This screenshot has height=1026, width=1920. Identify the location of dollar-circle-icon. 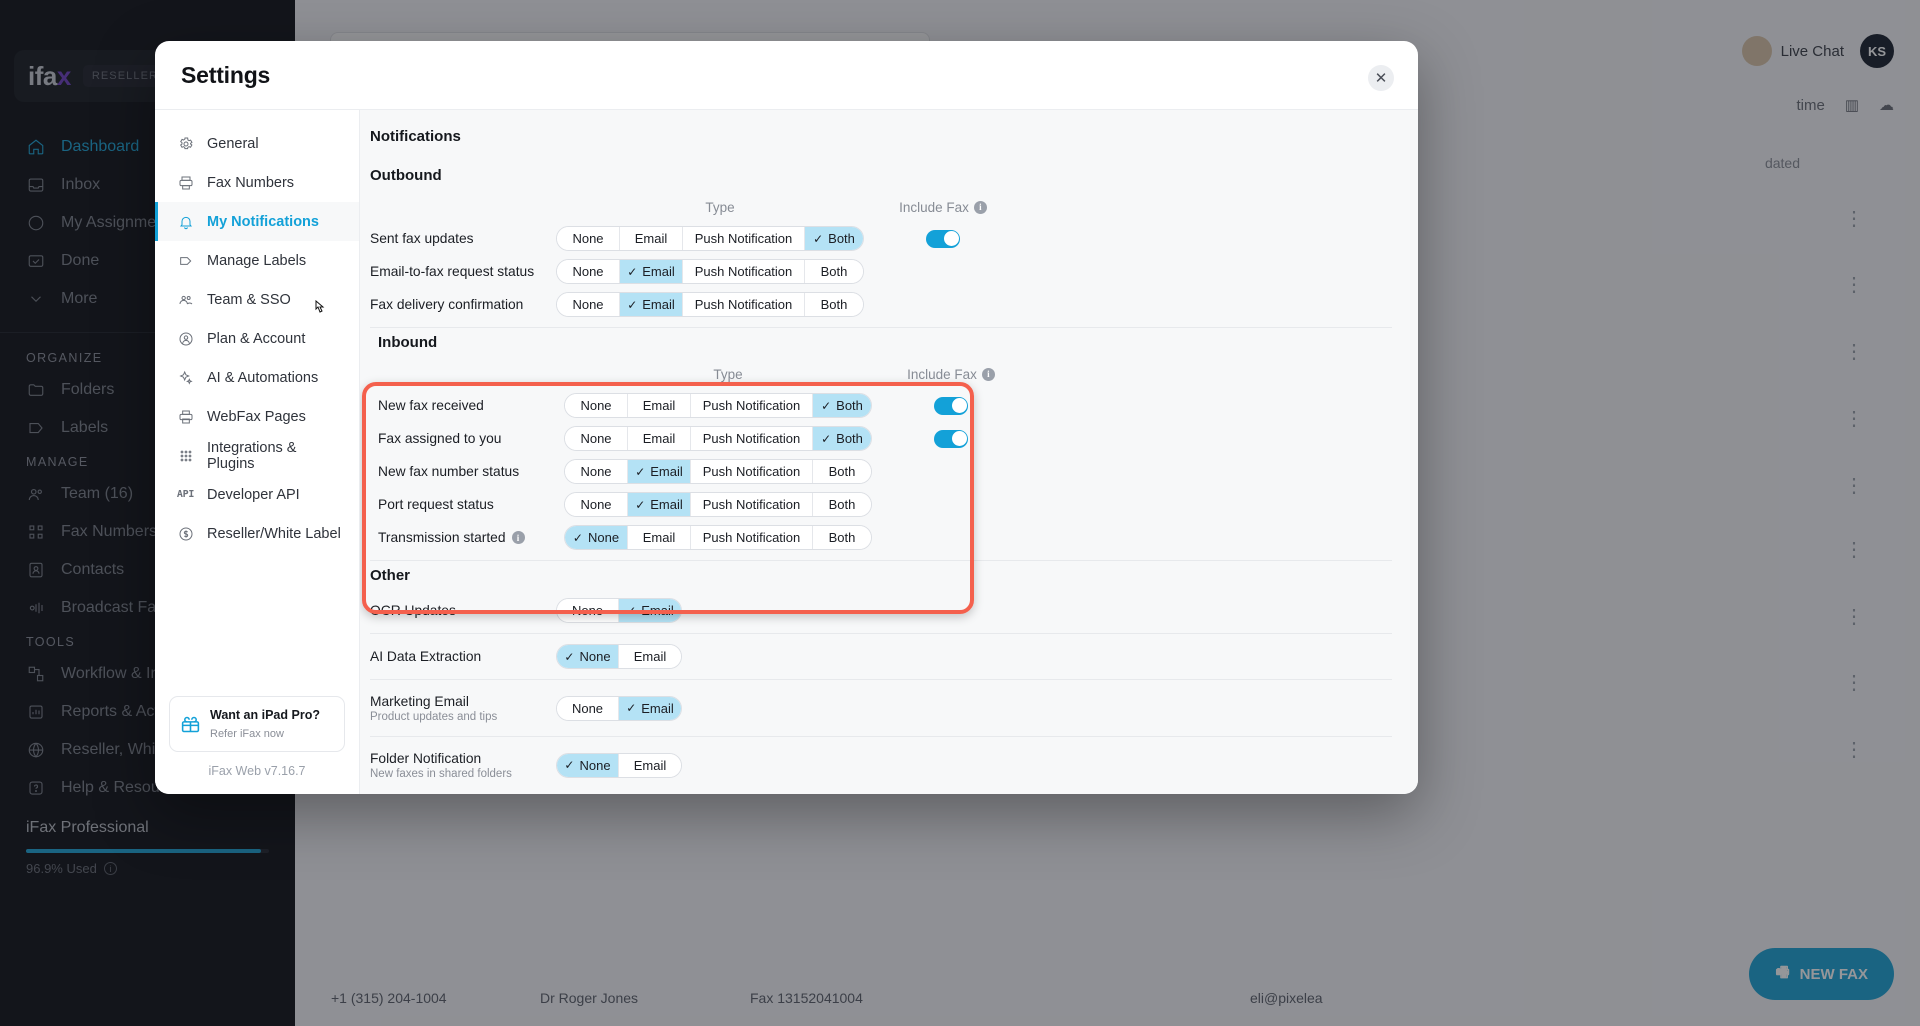
(185, 533).